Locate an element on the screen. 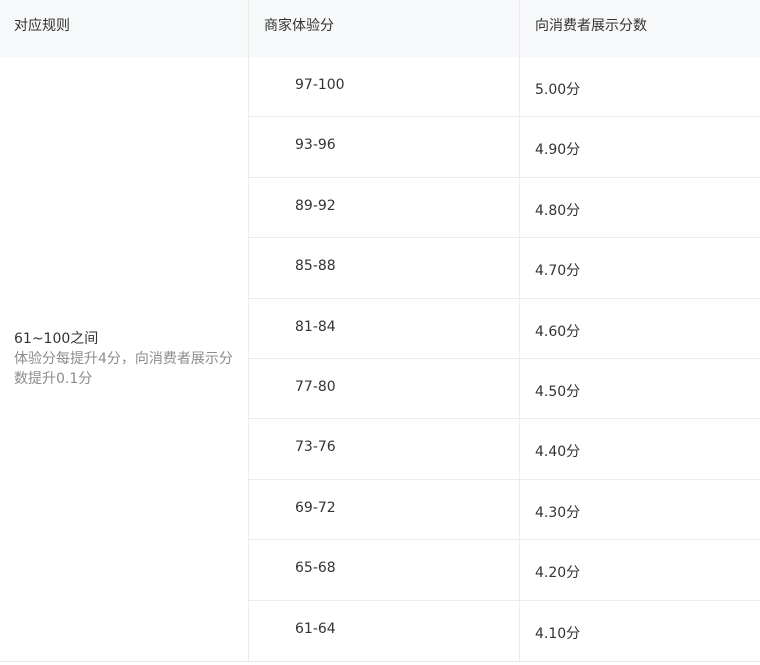 The height and width of the screenshot is (665, 760). table-row: 77-80 4.50分 is located at coordinates (504, 389).